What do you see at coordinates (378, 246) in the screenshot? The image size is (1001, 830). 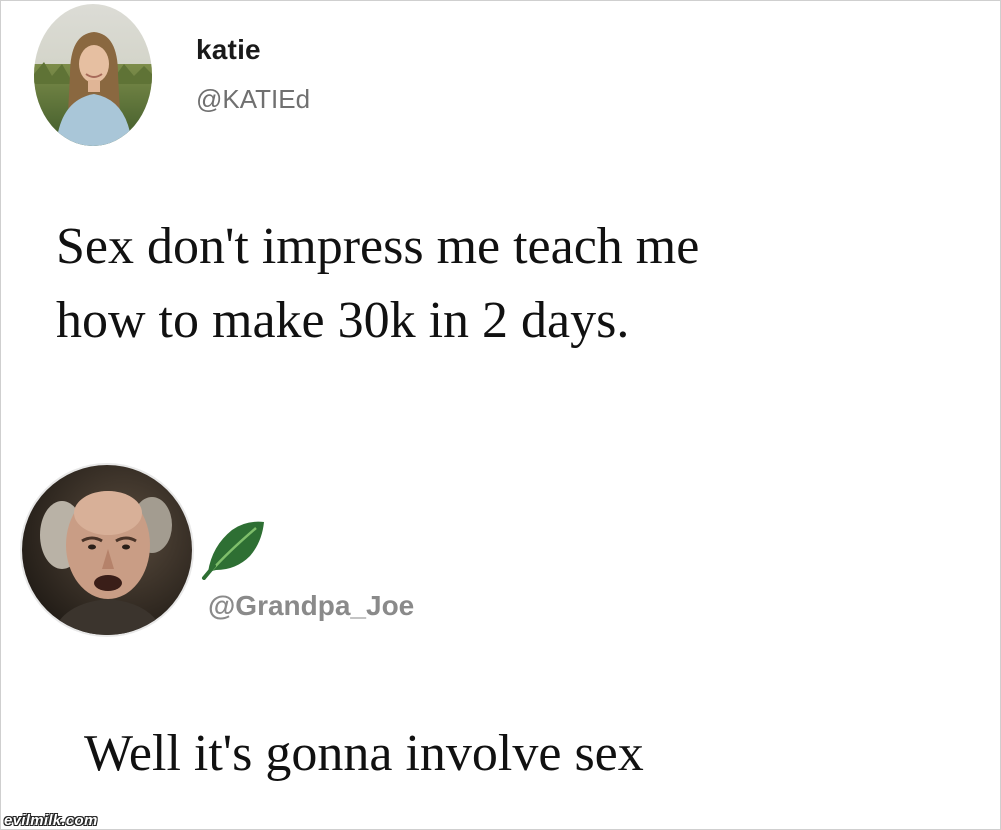 I see `tweet-text-line: Sex don't impress me teach me` at bounding box center [378, 246].